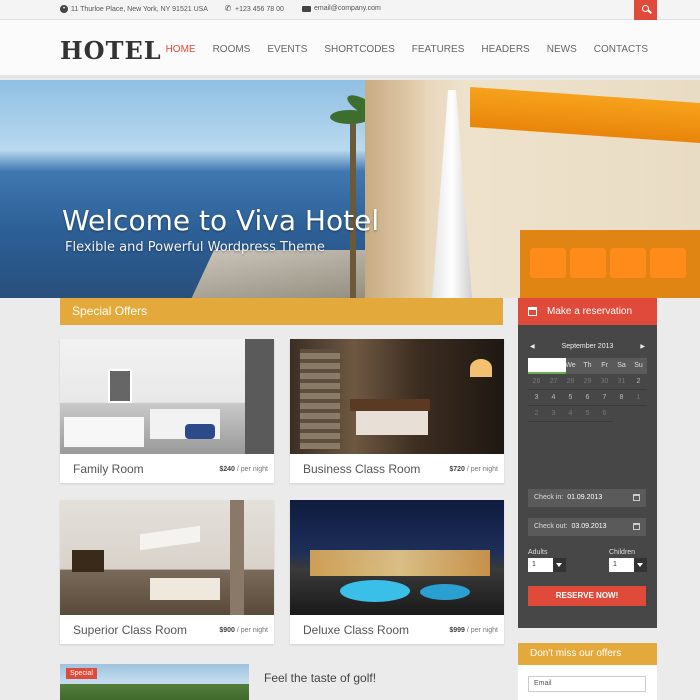  What do you see at coordinates (536, 382) in the screenshot?
I see `calendar-day: 26` at bounding box center [536, 382].